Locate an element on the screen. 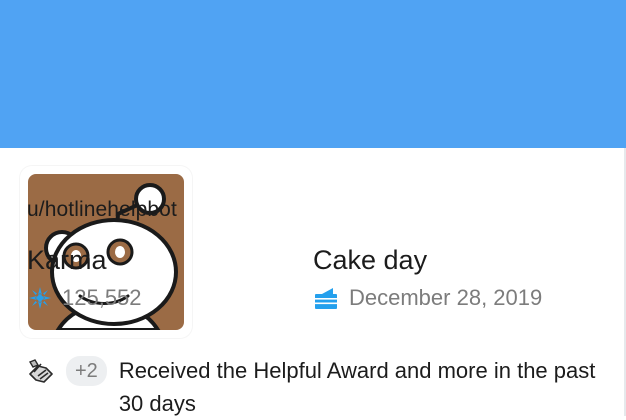 The image size is (626, 420). helpful-award-icon is located at coordinates (41, 371).